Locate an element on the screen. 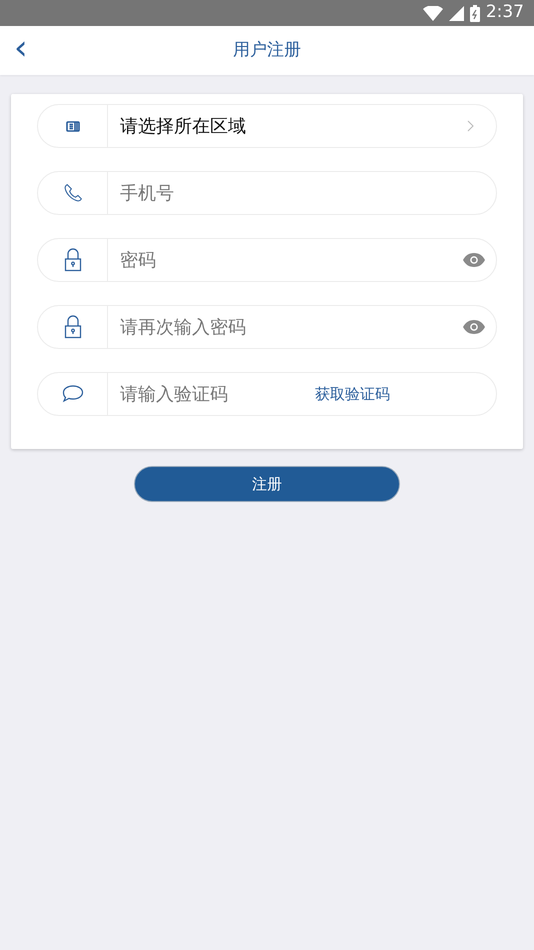 This screenshot has width=534, height=950. text-input: 密码 is located at coordinates (291, 260).